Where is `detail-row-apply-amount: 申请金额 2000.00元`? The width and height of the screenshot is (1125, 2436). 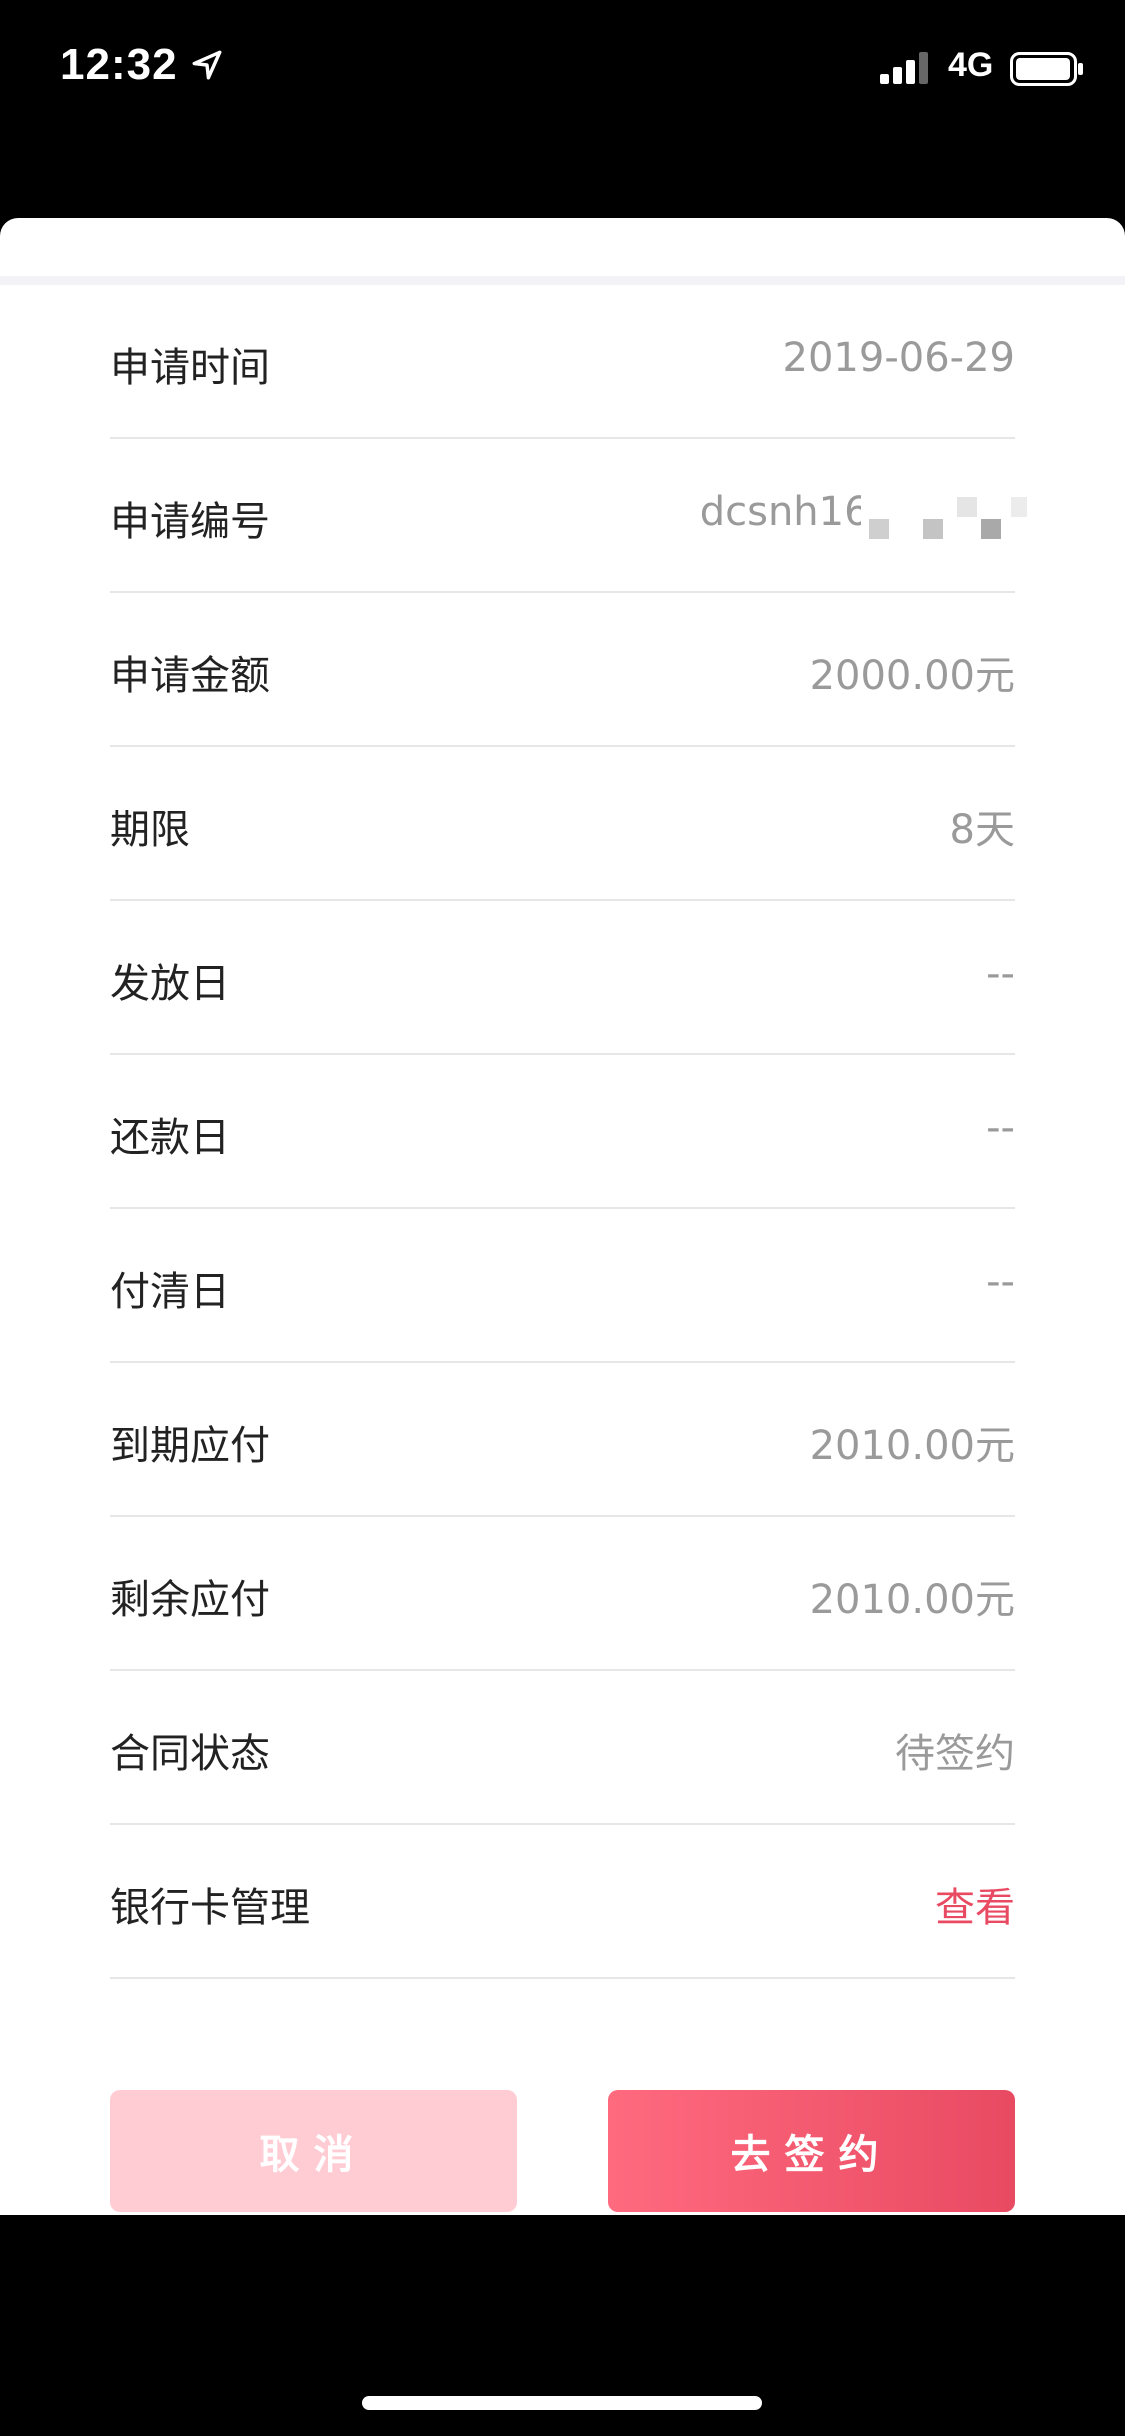
detail-row-apply-amount: 申请金额 2000.00元 is located at coordinates (562, 670).